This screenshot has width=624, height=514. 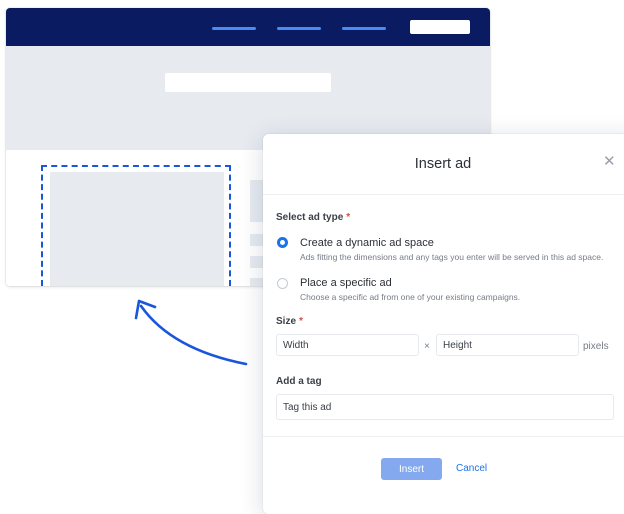 What do you see at coordinates (609, 161) in the screenshot?
I see `close-icon: ✕` at bounding box center [609, 161].